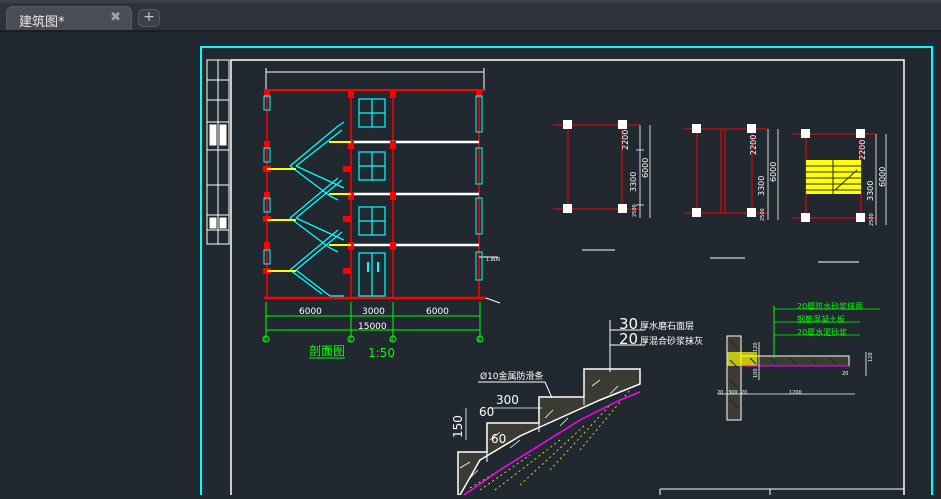 Image resolution: width=941 pixels, height=499 pixels. I want to click on document-tab-bar: 建筑图* ✖ +, so click(470, 16).